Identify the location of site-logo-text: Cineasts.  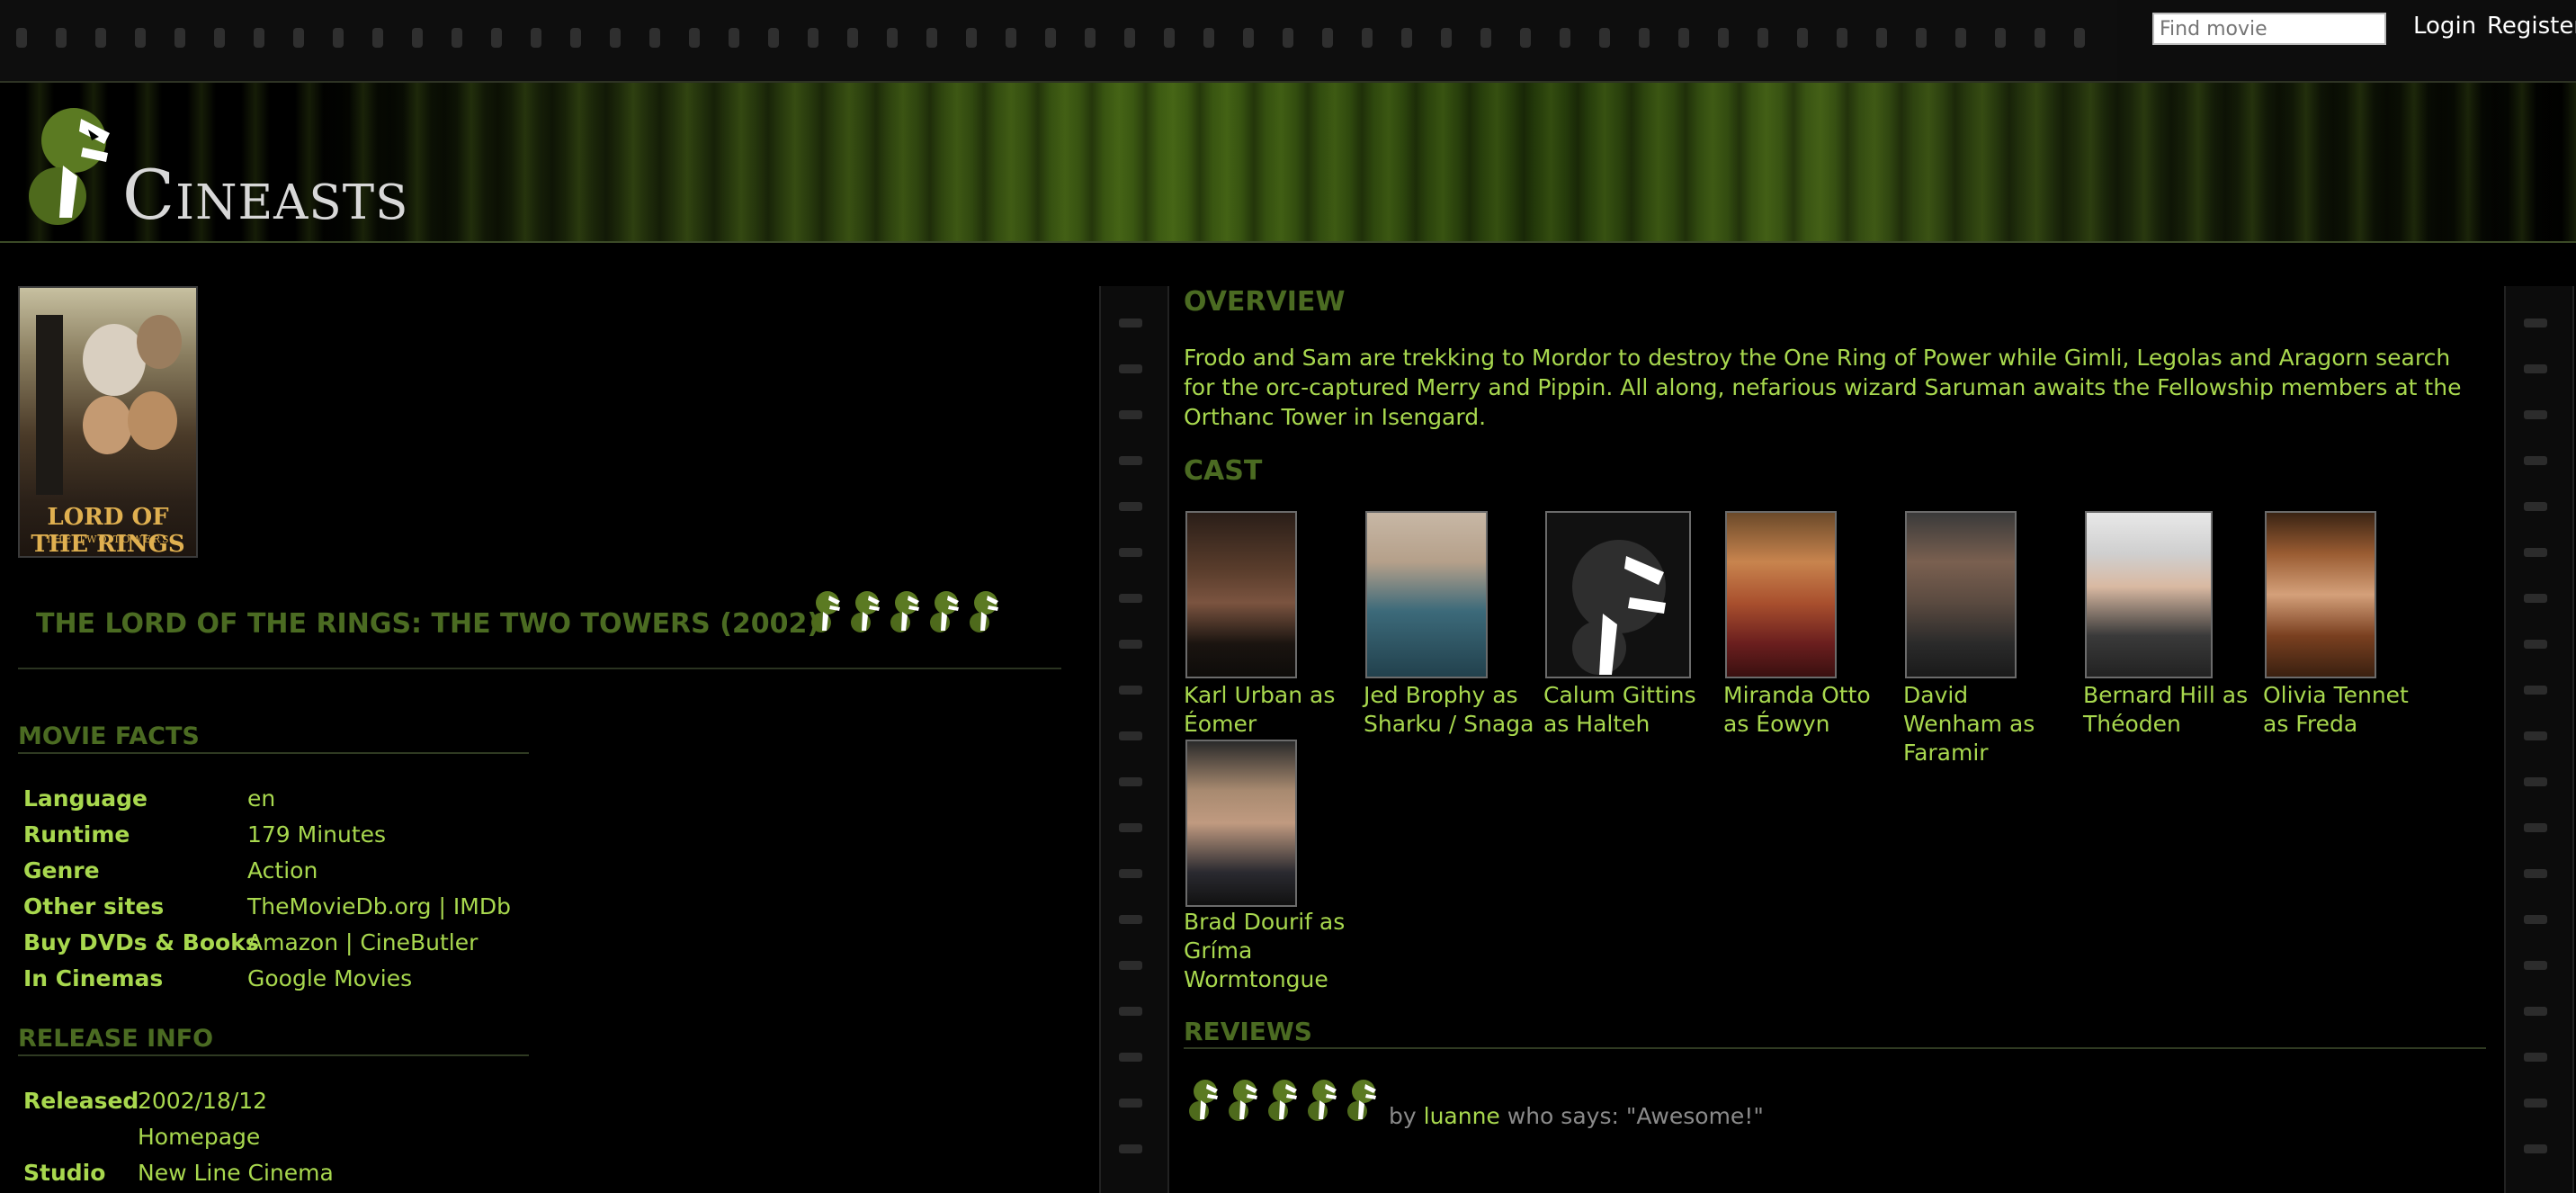
(265, 195).